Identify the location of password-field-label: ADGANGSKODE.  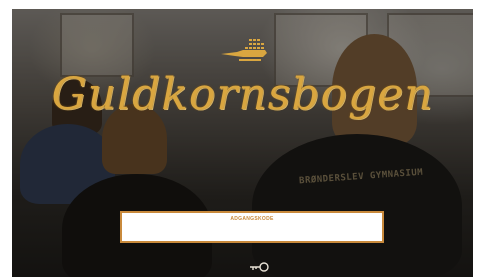
(252, 219).